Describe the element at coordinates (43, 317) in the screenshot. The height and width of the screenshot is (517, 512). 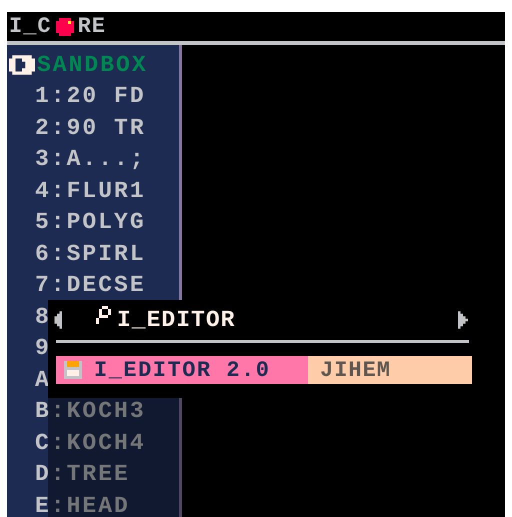
I see `sidebar-item: 8` at that location.